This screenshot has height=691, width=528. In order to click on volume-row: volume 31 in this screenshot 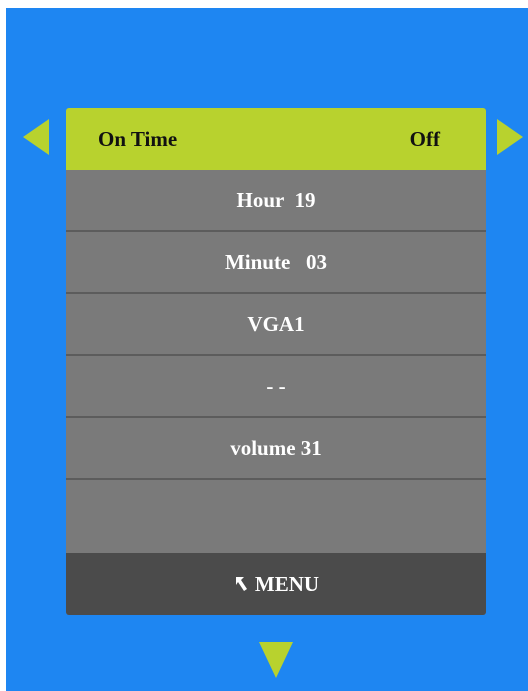, I will do `click(276, 449)`.